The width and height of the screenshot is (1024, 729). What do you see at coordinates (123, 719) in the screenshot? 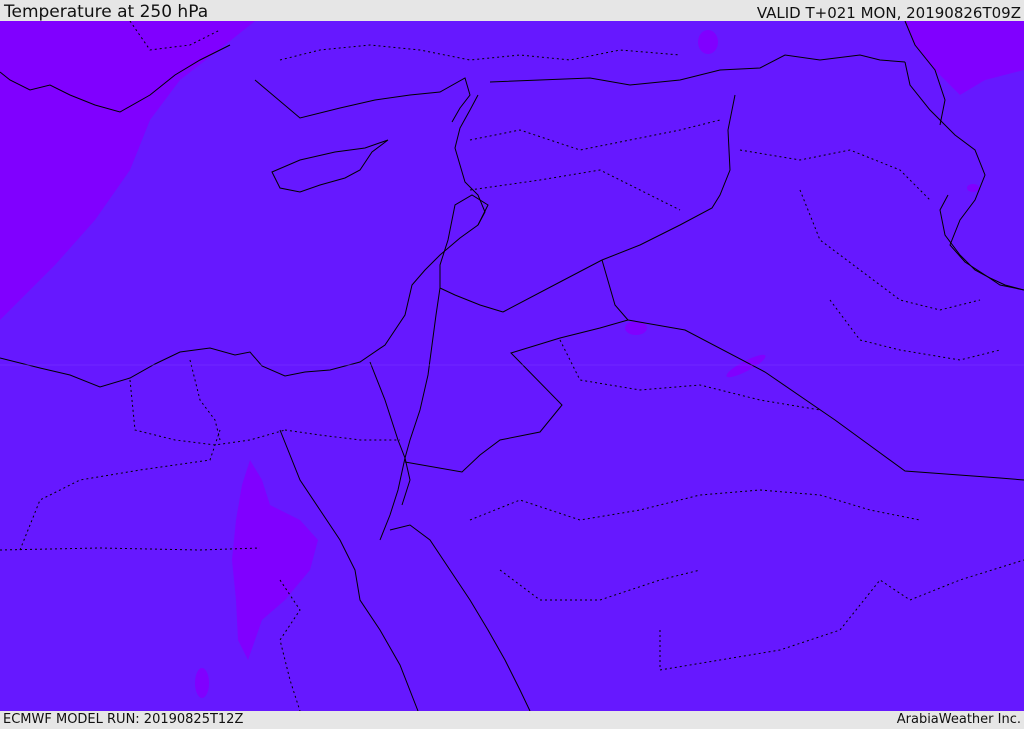
I see `model-run-label: ECMWF MODEL RUN: 20190825T12Z` at bounding box center [123, 719].